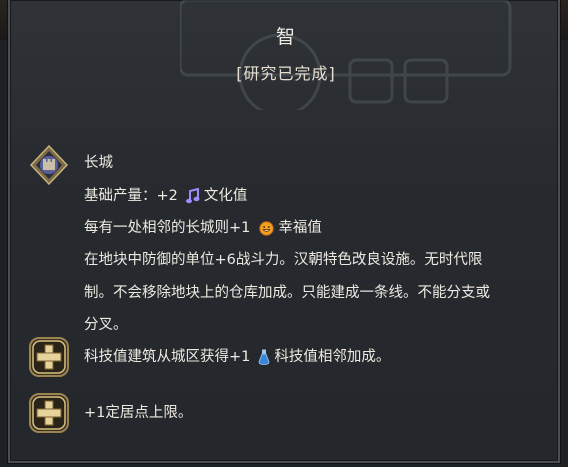  I want to click on adjacency-text: 每有一处相邻的长城则+1, so click(167, 228).